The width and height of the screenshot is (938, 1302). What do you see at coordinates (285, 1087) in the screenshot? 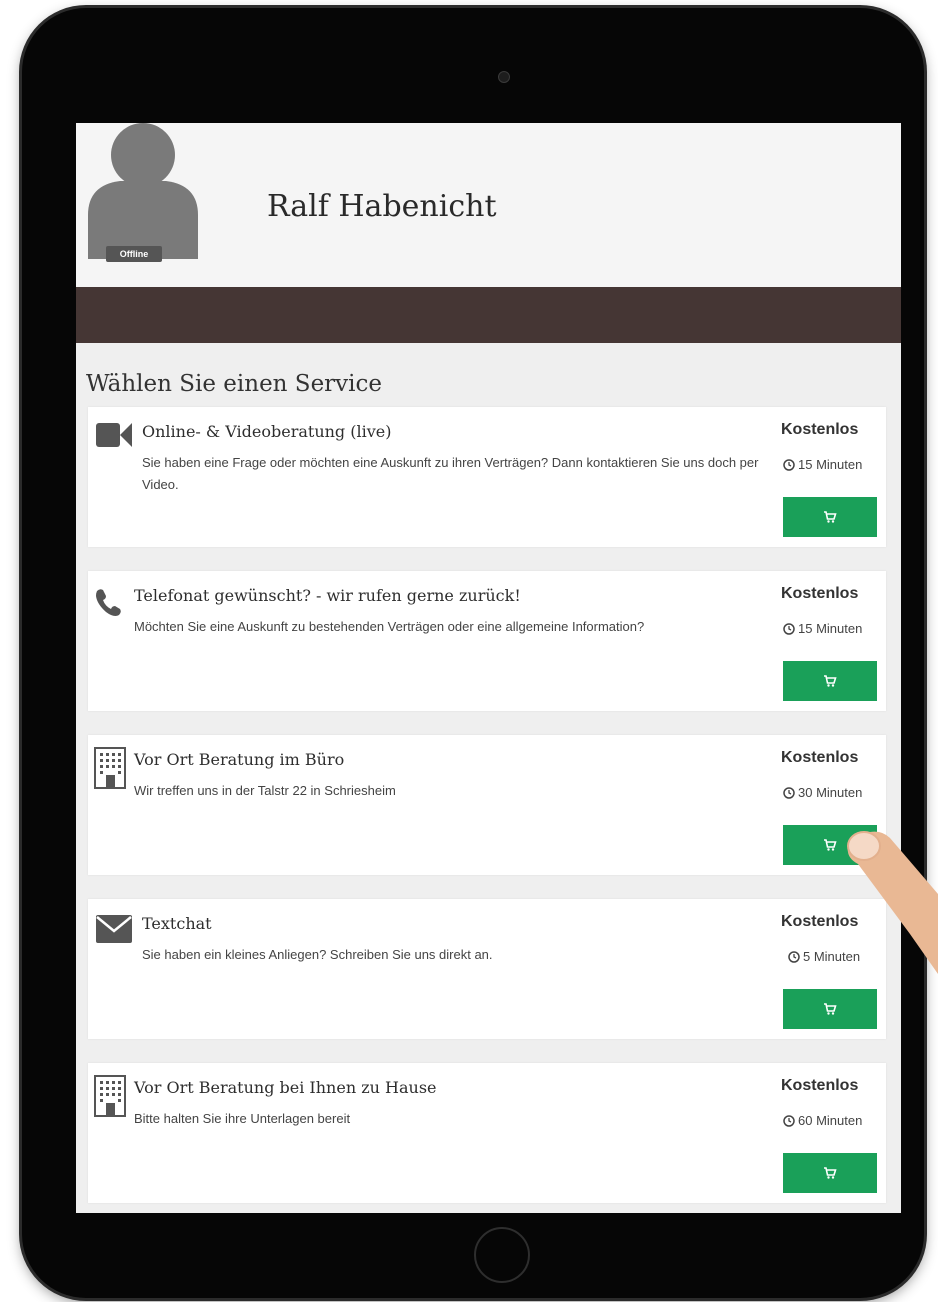
I see `service-title: Vor Ort Beratung bei Ihnen zu Hause` at bounding box center [285, 1087].